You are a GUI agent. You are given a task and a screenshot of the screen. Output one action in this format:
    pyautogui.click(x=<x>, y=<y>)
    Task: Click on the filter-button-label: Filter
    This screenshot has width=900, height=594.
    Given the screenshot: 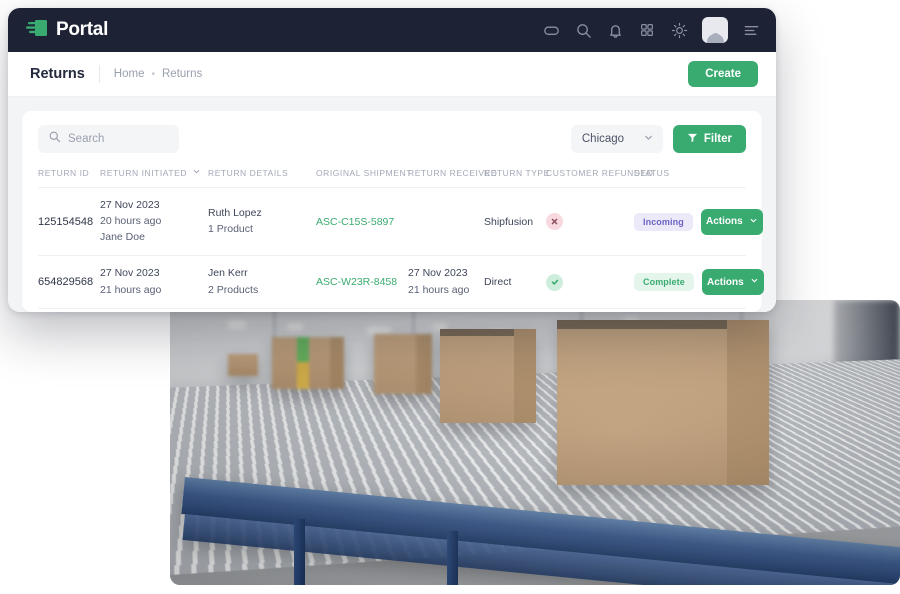 What is the action you would take?
    pyautogui.click(x=717, y=139)
    